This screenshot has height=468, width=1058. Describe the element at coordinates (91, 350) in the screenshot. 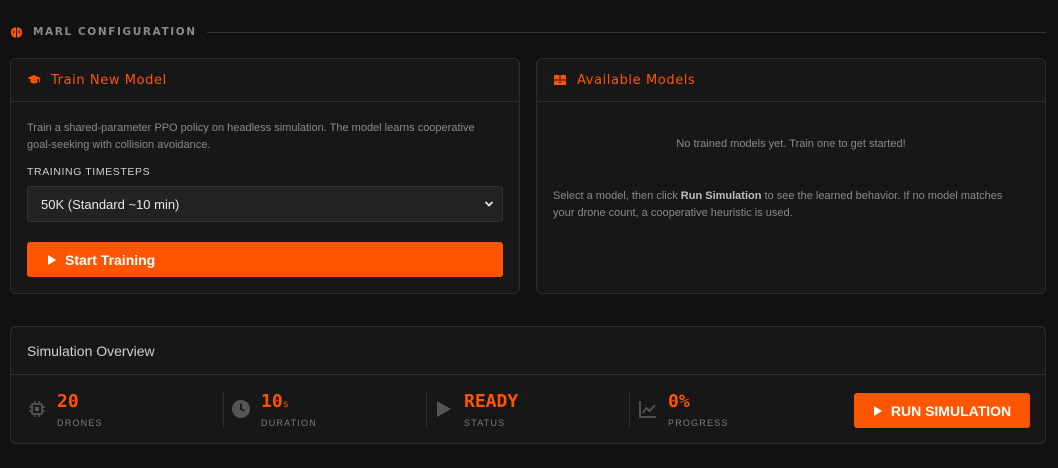

I see `overview-title: Simulation Overview` at that location.